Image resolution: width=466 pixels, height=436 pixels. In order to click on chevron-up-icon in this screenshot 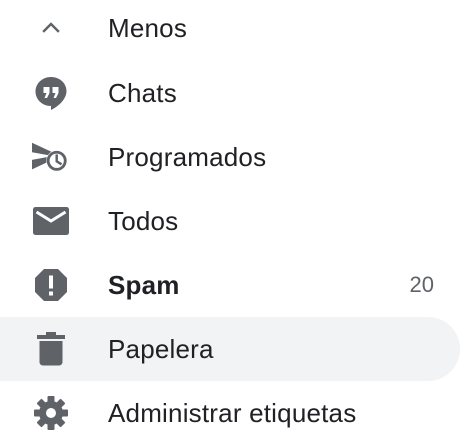, I will do `click(51, 28)`.